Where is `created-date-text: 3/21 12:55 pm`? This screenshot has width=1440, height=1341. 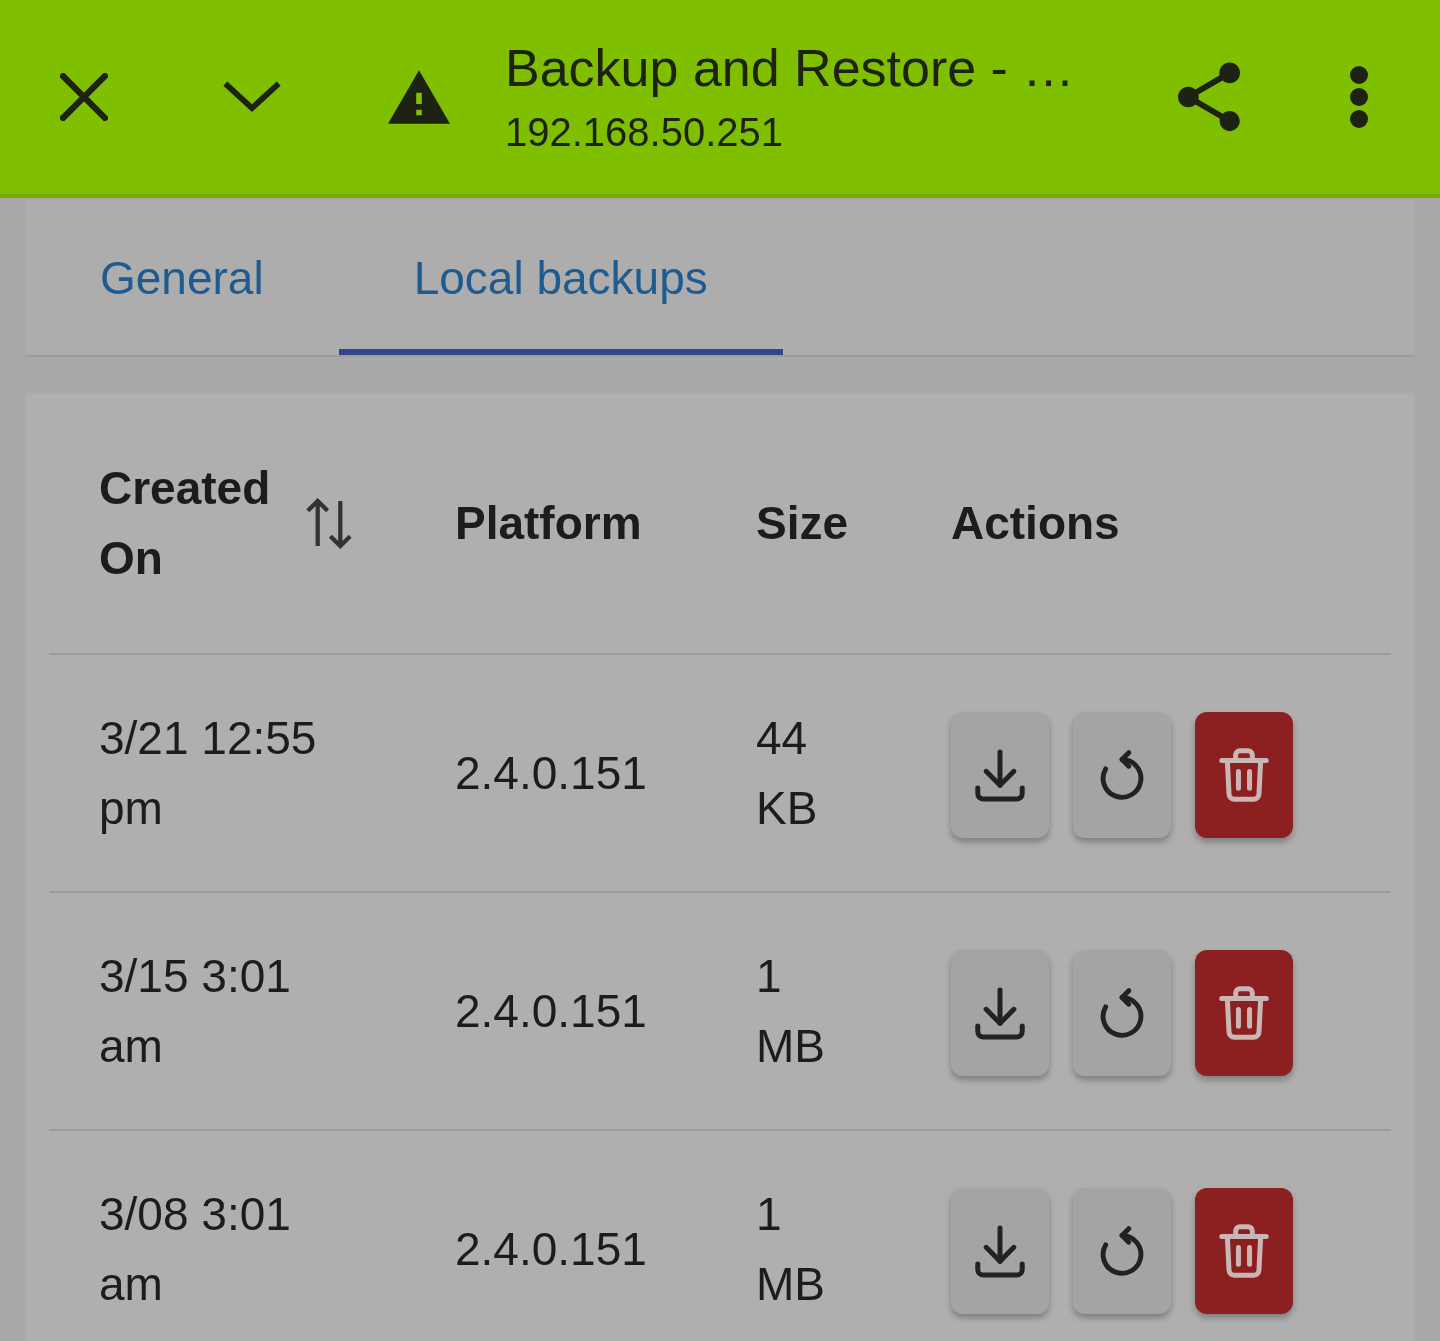
created-date-text: 3/21 12:55 pm is located at coordinates (208, 773).